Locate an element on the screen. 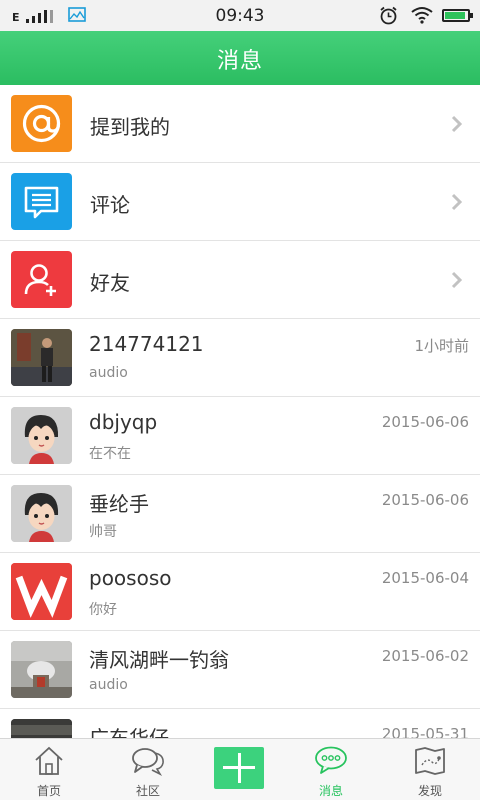 The image size is (480, 800). category-row-comments: 评论 is located at coordinates (240, 202).